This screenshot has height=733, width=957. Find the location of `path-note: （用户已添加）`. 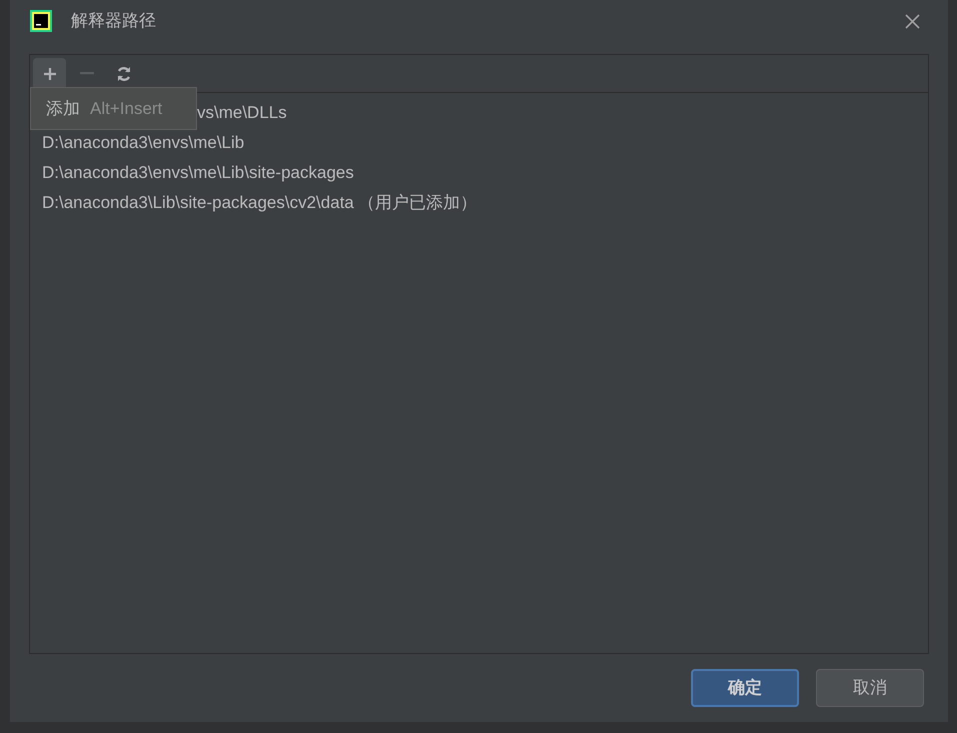

path-note: （用户已添加） is located at coordinates (417, 203).